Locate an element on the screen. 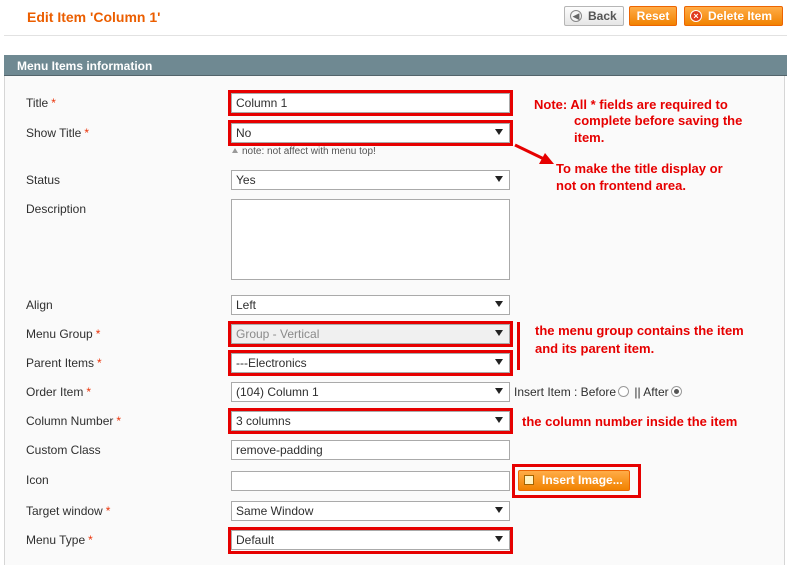  delete-button-label: Delete Item is located at coordinates (740, 16).